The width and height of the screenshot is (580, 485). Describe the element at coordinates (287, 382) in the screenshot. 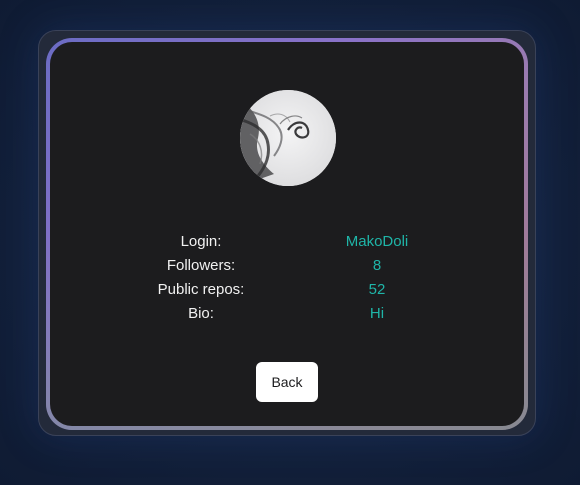

I see `back-button: Back` at that location.